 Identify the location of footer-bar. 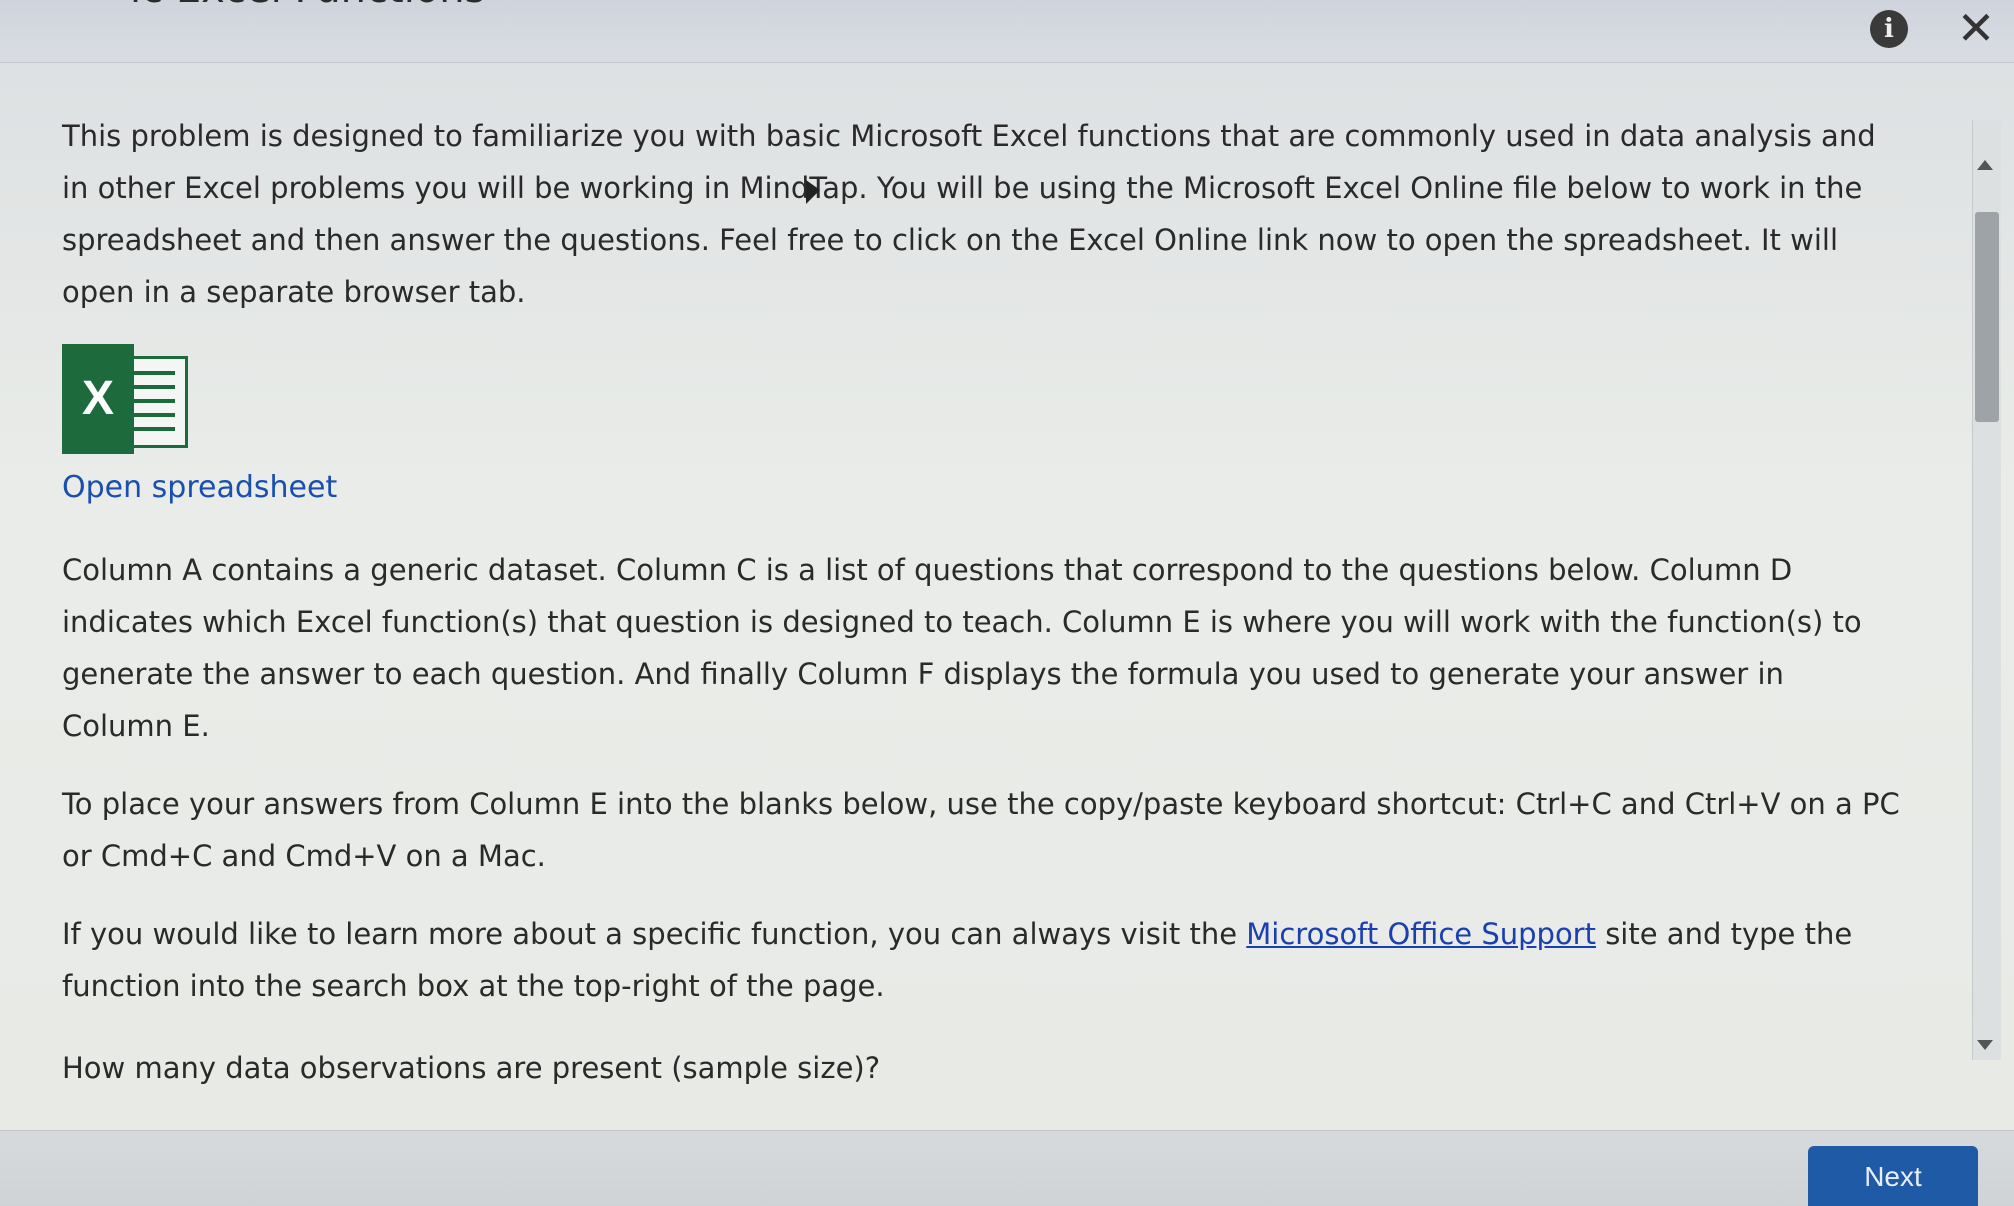
(1007, 1168).